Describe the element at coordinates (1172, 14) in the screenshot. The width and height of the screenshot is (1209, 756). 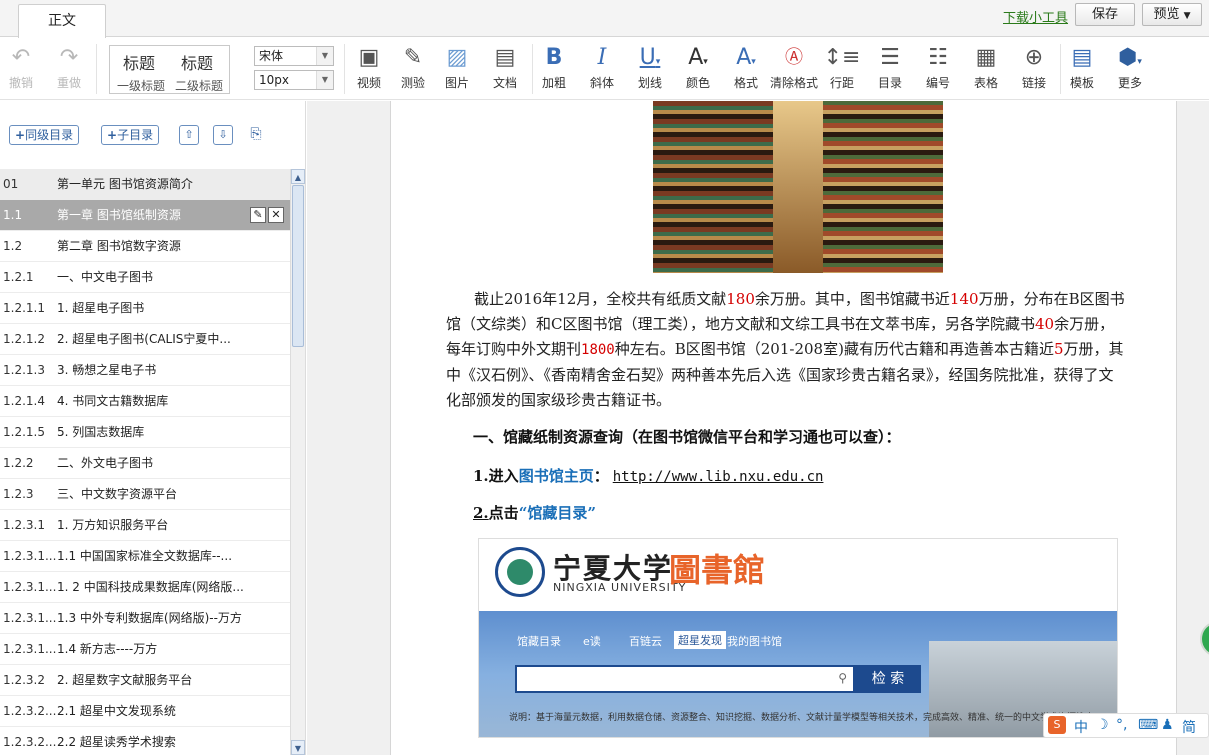
I see `preview-button: 预览 ▼` at that location.